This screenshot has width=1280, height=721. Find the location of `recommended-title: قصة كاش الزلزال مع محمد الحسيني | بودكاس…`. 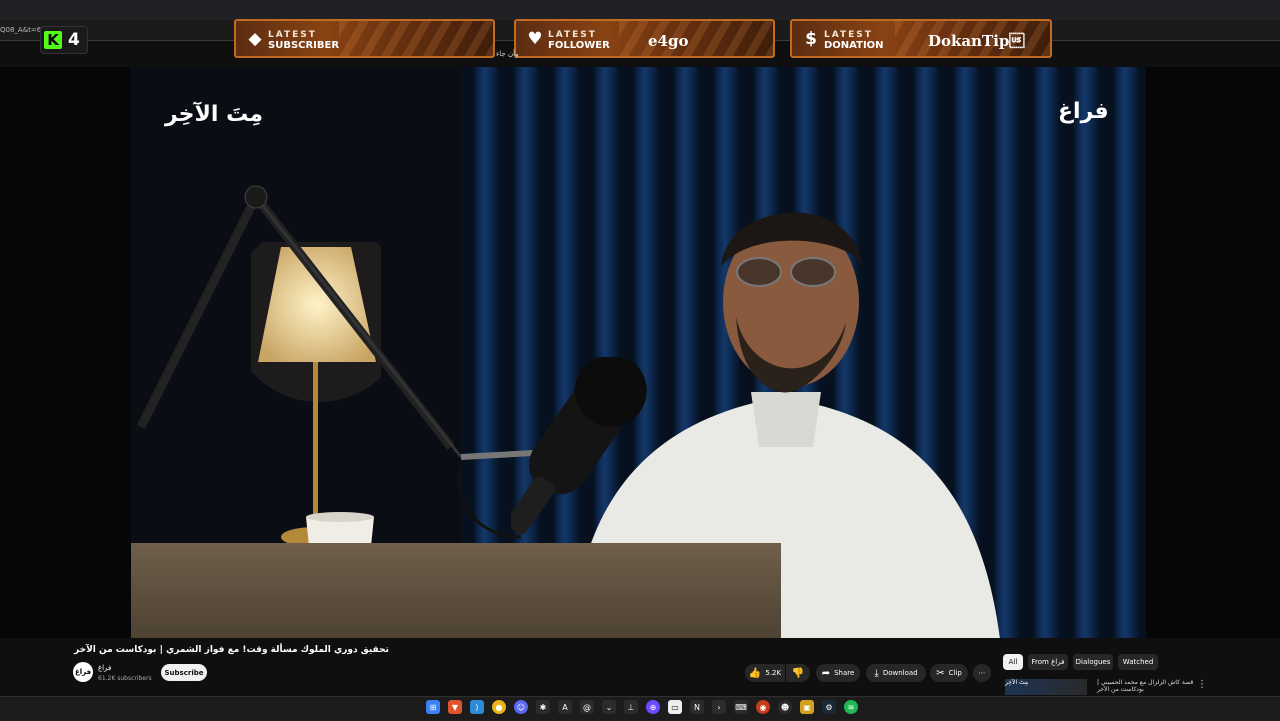

recommended-title: قصة كاش الزلزال مع محمد الحسيني | بودكاس… is located at coordinates (1151, 686).